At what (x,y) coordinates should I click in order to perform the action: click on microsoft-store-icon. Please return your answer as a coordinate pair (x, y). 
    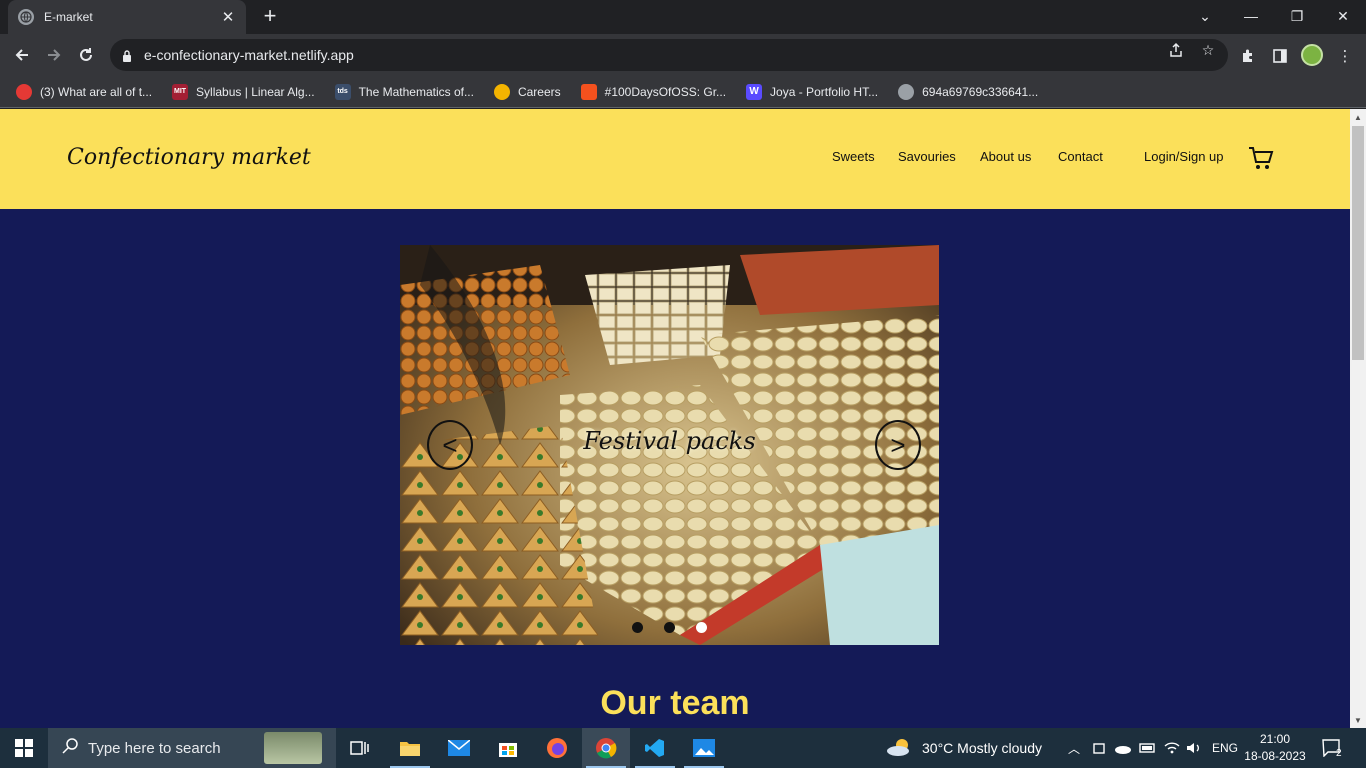
    Looking at the image, I should click on (508, 748).